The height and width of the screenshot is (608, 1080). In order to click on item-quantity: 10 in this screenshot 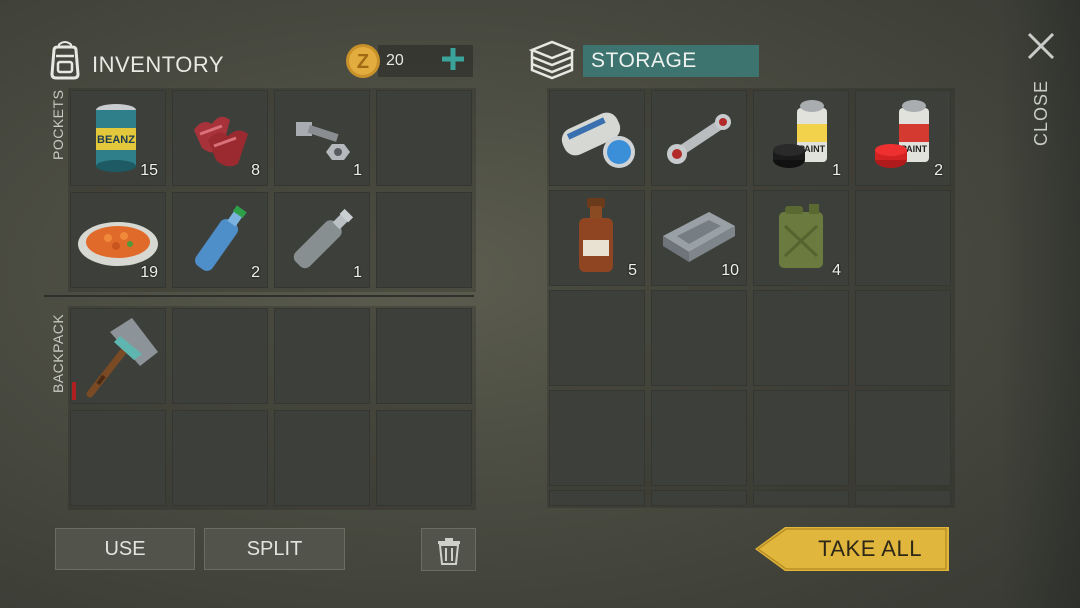, I will do `click(730, 270)`.